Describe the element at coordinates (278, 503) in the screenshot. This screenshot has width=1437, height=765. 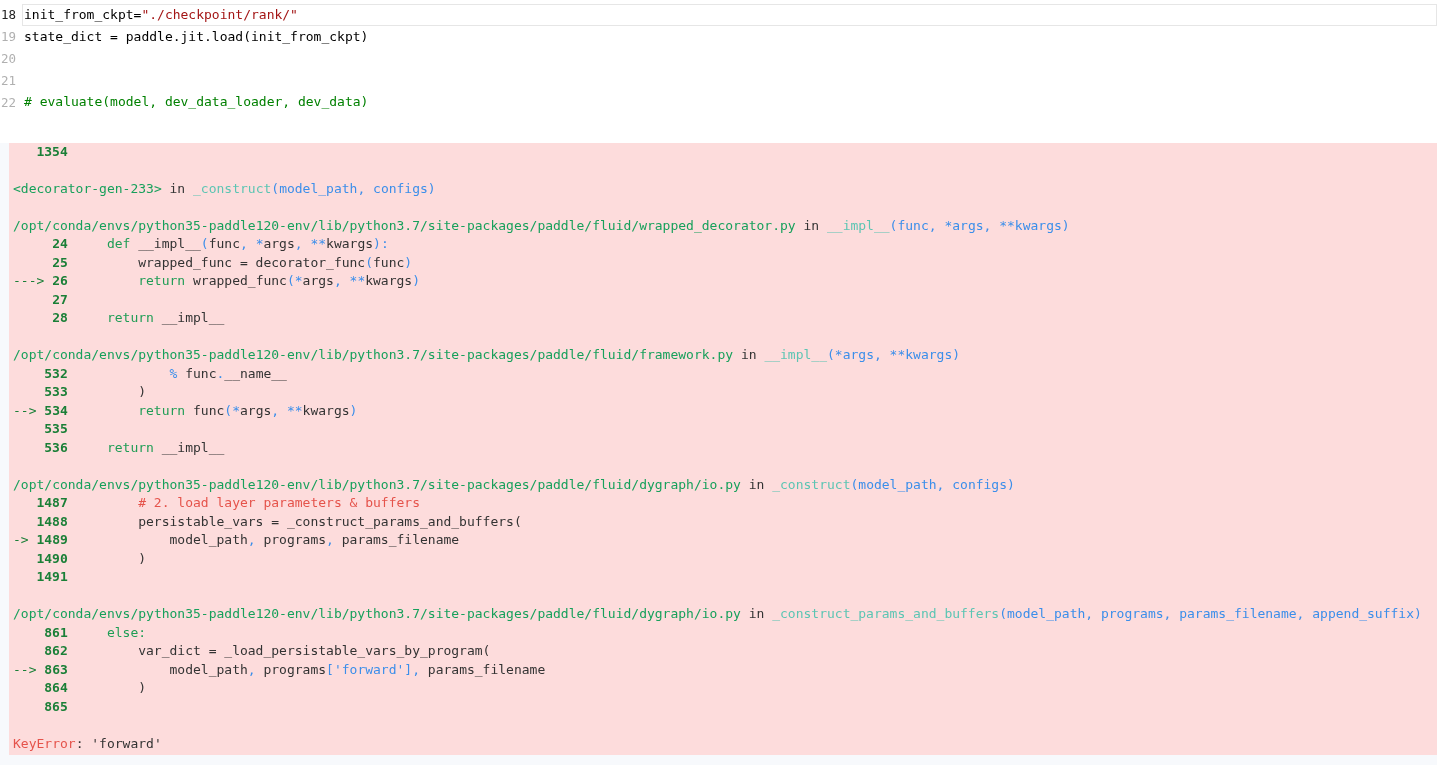
I see `code-line: # 2. load layer parameters & buffers` at that location.